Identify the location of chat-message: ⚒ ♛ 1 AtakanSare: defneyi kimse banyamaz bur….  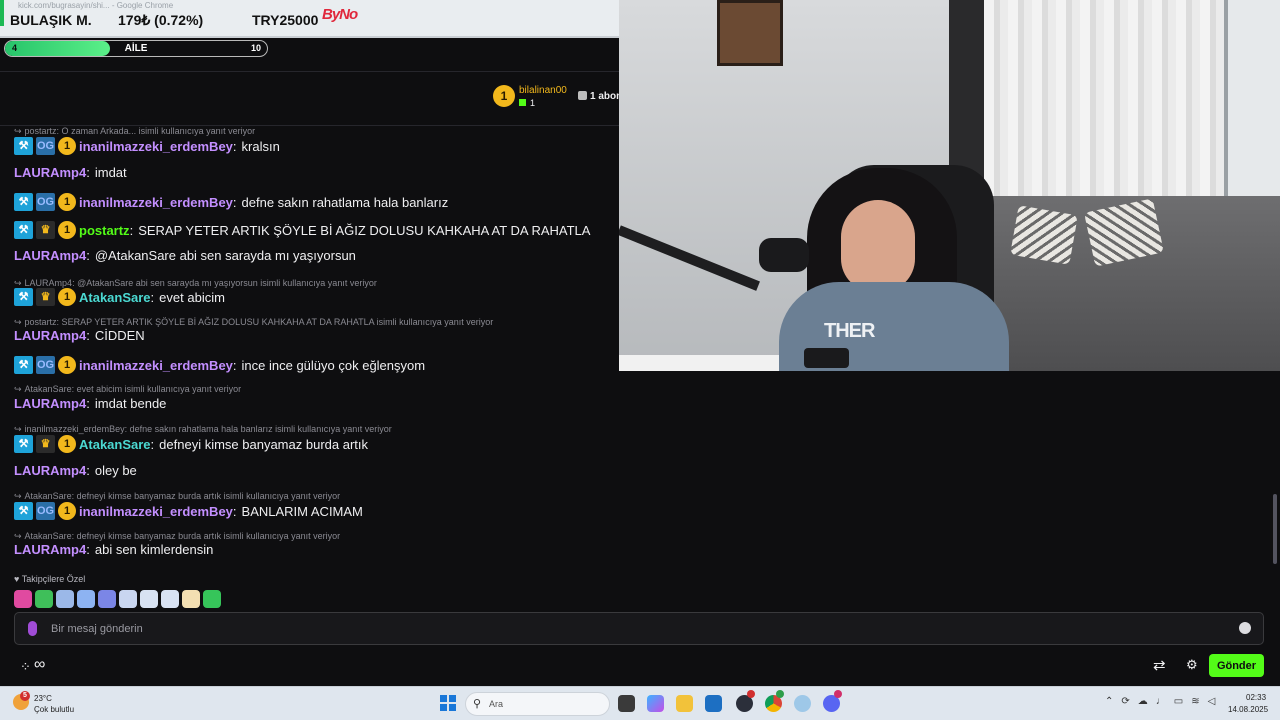
(191, 444).